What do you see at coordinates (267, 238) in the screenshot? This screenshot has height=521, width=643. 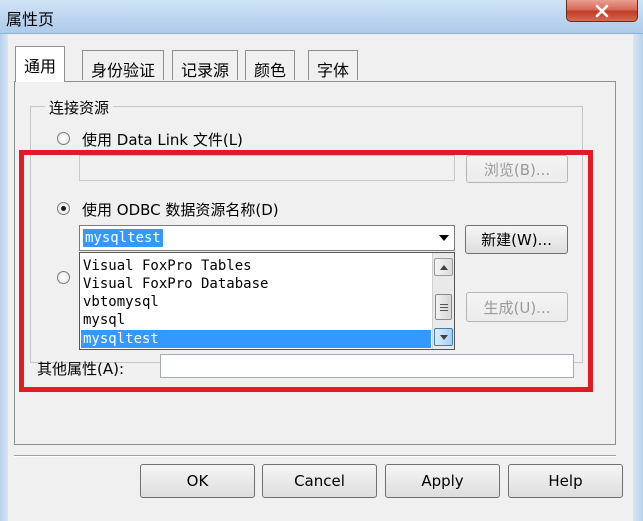 I see `dsn-combobox: mysqltest` at bounding box center [267, 238].